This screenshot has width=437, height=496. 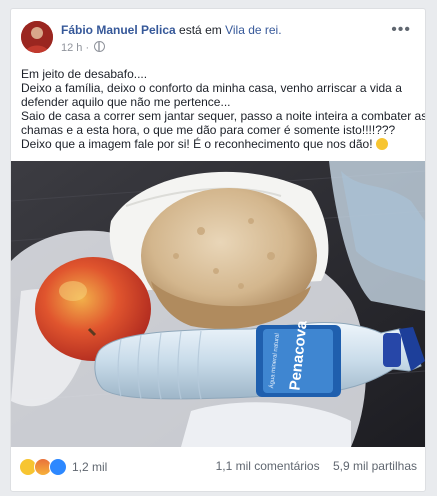 I want to click on author-name-link: Fábio Manuel Pelica, so click(x=118, y=30).